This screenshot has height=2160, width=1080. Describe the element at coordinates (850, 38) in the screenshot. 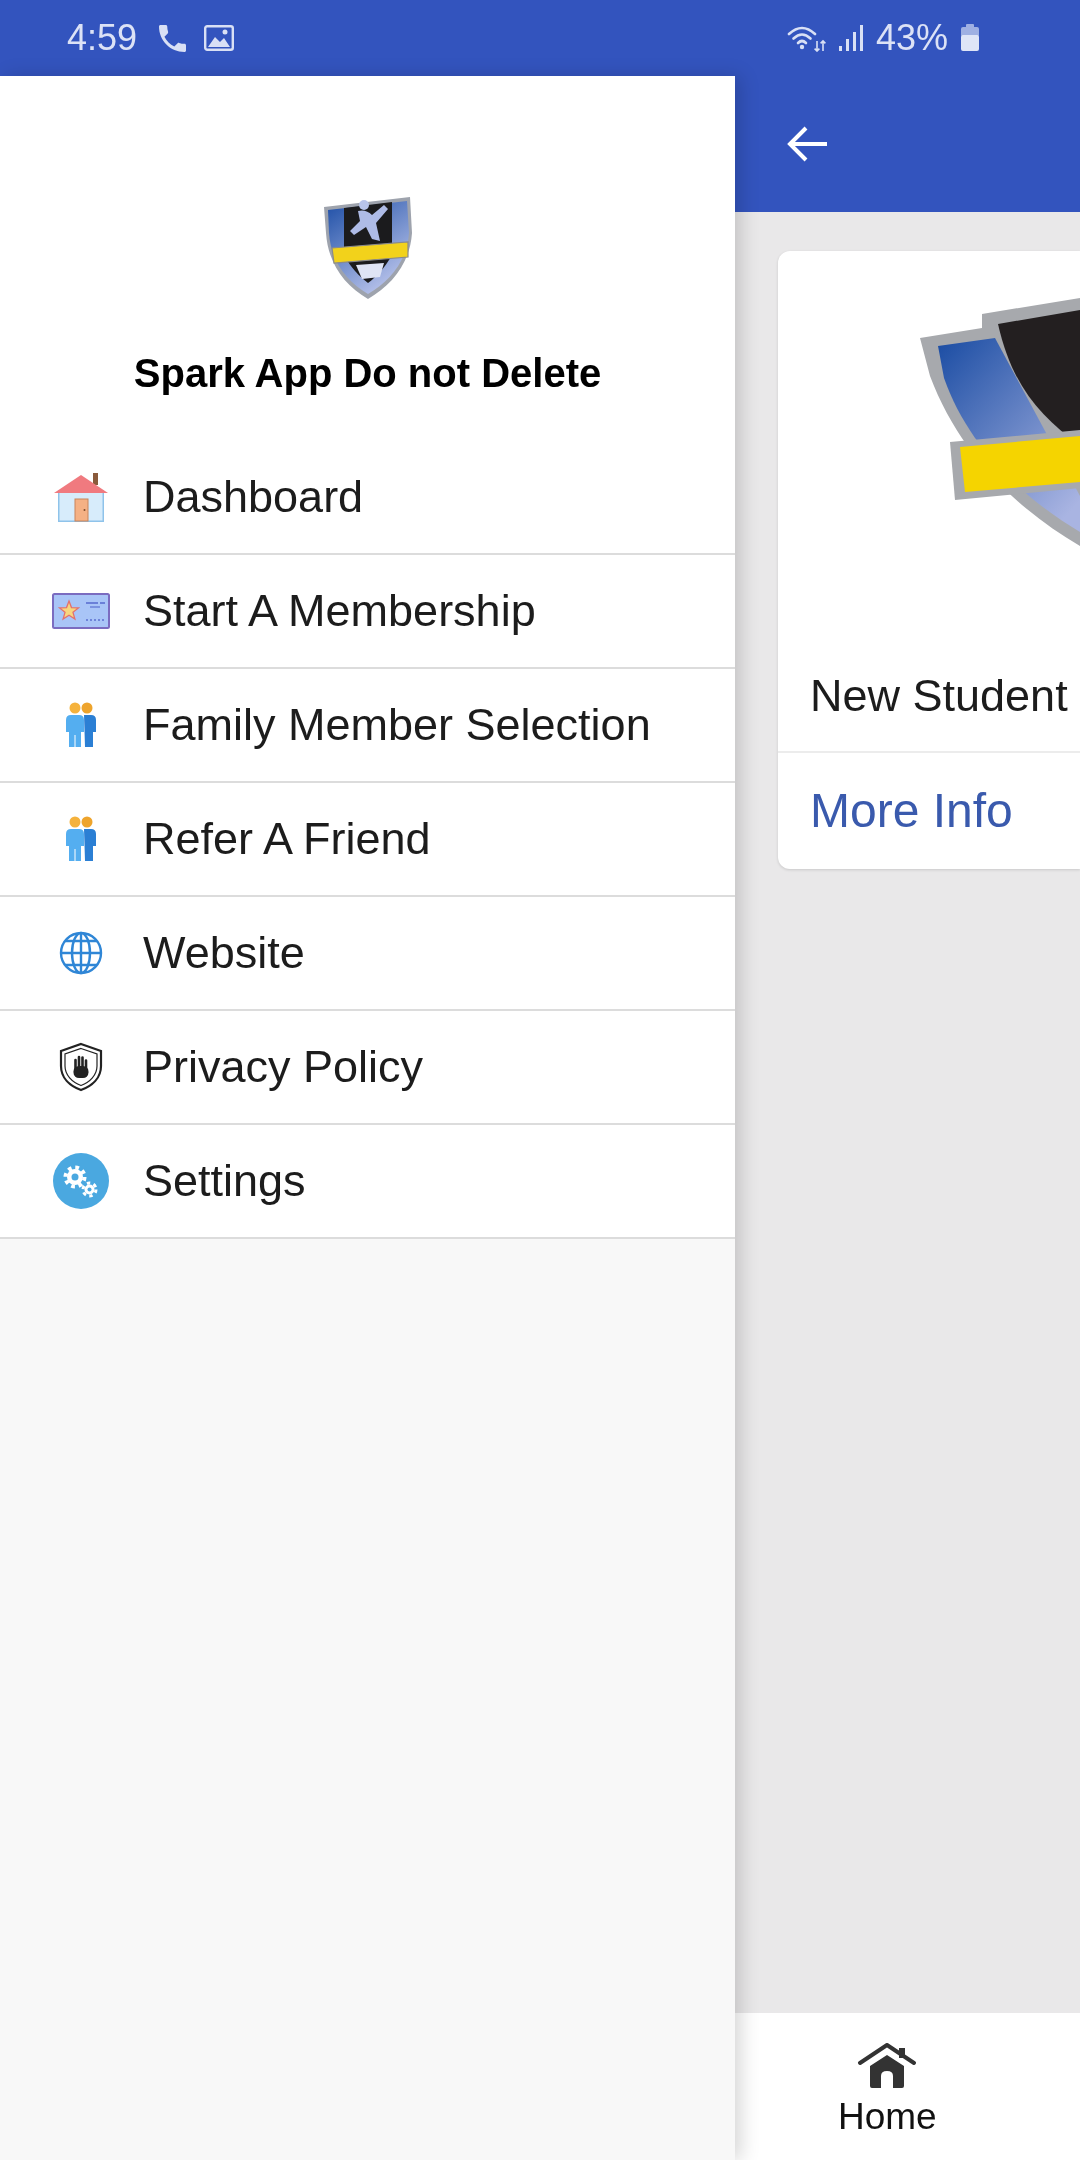

I see `signal-icon` at that location.